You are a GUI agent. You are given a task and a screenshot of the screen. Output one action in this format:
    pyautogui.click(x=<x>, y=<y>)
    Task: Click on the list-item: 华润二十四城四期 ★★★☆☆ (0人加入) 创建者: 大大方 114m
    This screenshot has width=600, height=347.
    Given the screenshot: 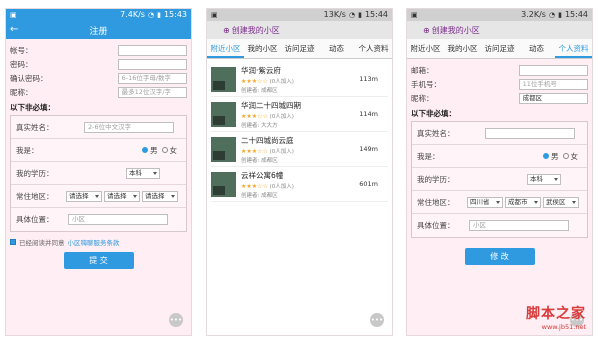 What is the action you would take?
    pyautogui.click(x=299, y=114)
    